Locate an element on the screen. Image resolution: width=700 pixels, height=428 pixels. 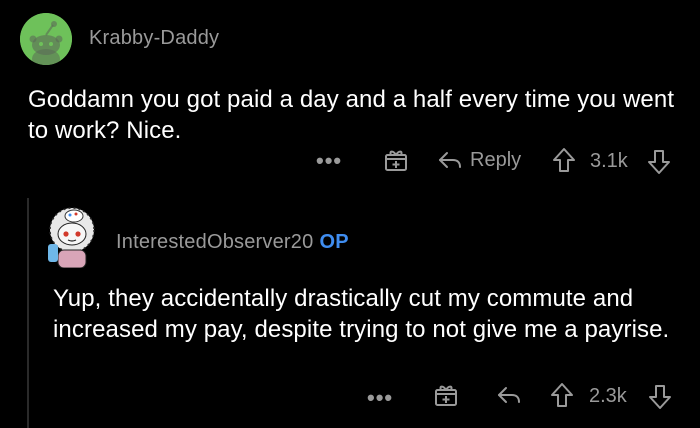
comment-username: InterestedObserver20 OP is located at coordinates (232, 242).